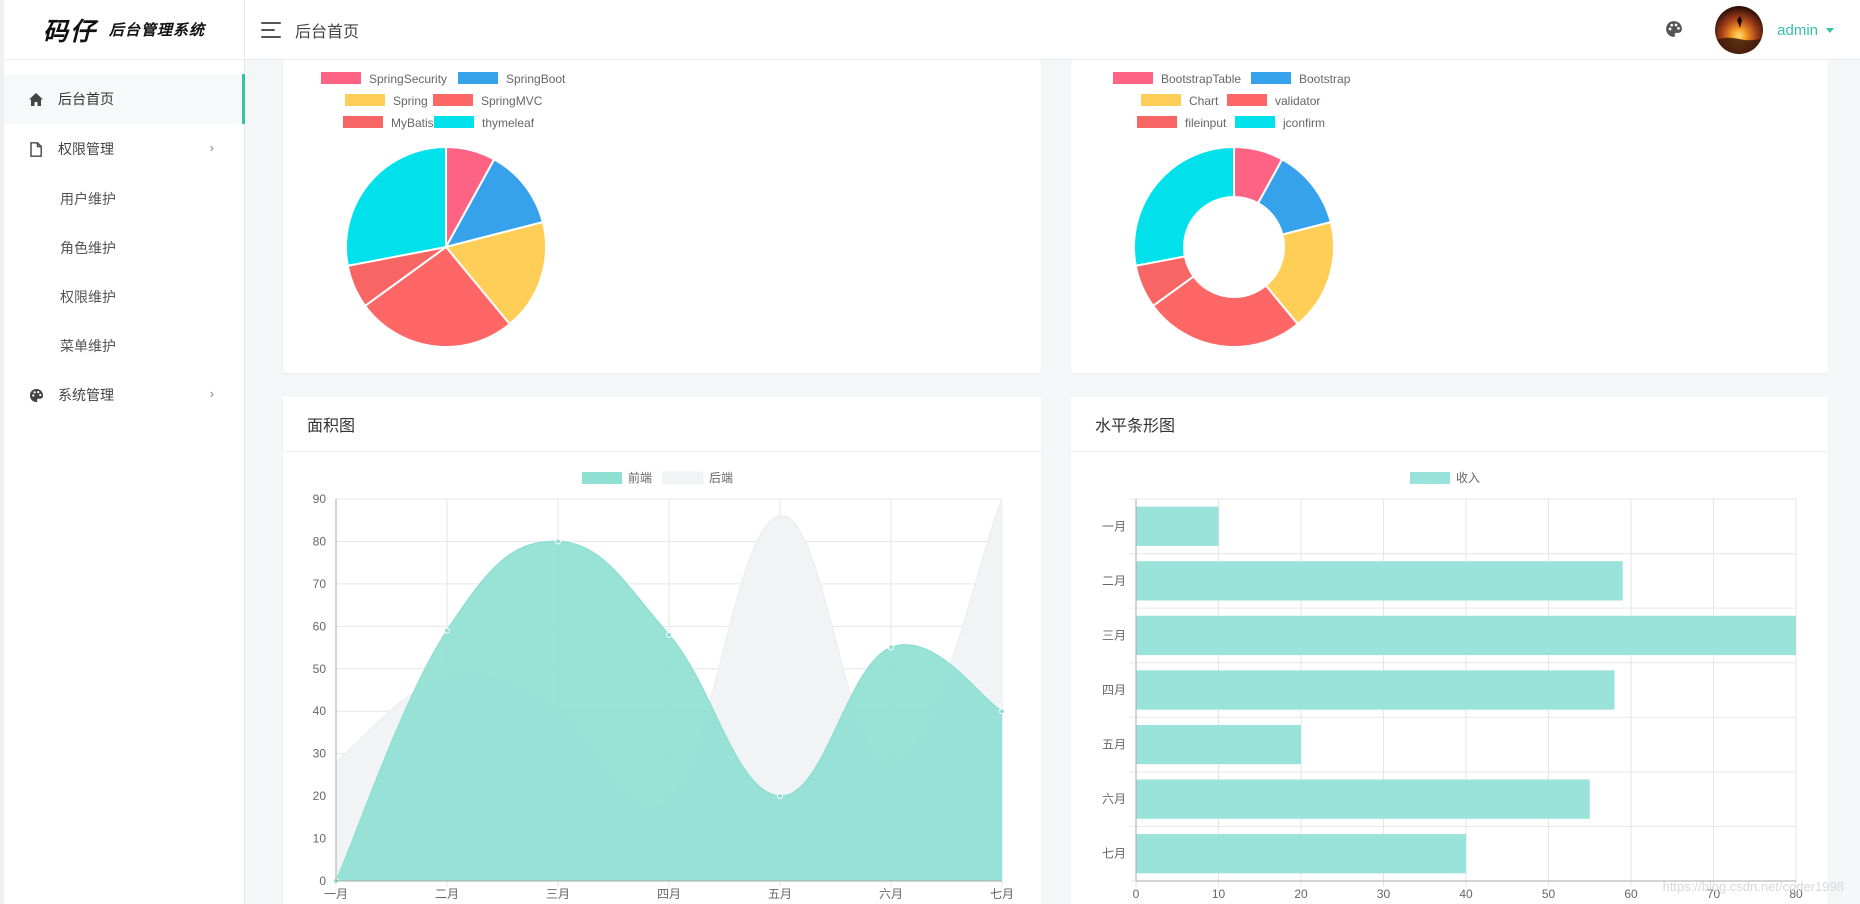  What do you see at coordinates (1114, 799) in the screenshot?
I see `y-tick-label: 六月` at bounding box center [1114, 799].